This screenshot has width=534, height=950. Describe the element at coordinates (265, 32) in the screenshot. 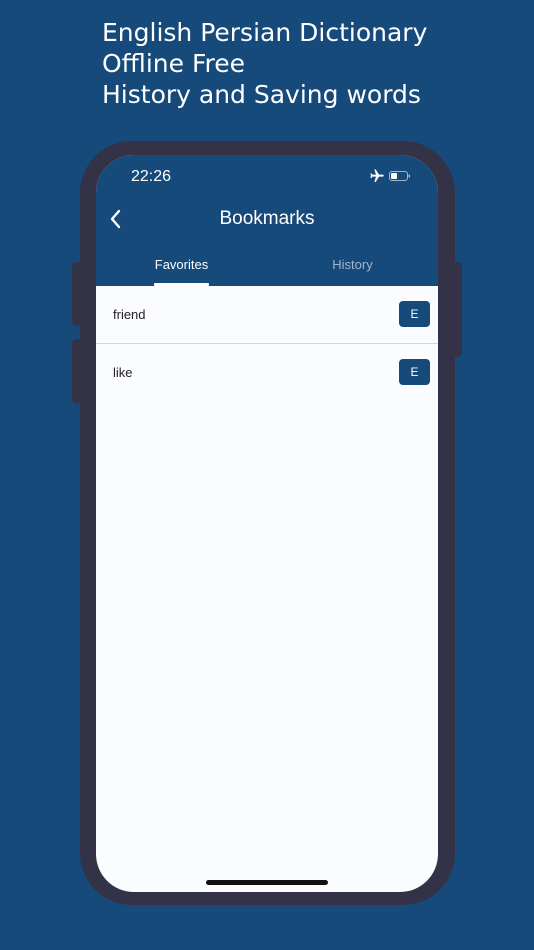

I see `promo-line-1: English Persian Dictionary` at that location.